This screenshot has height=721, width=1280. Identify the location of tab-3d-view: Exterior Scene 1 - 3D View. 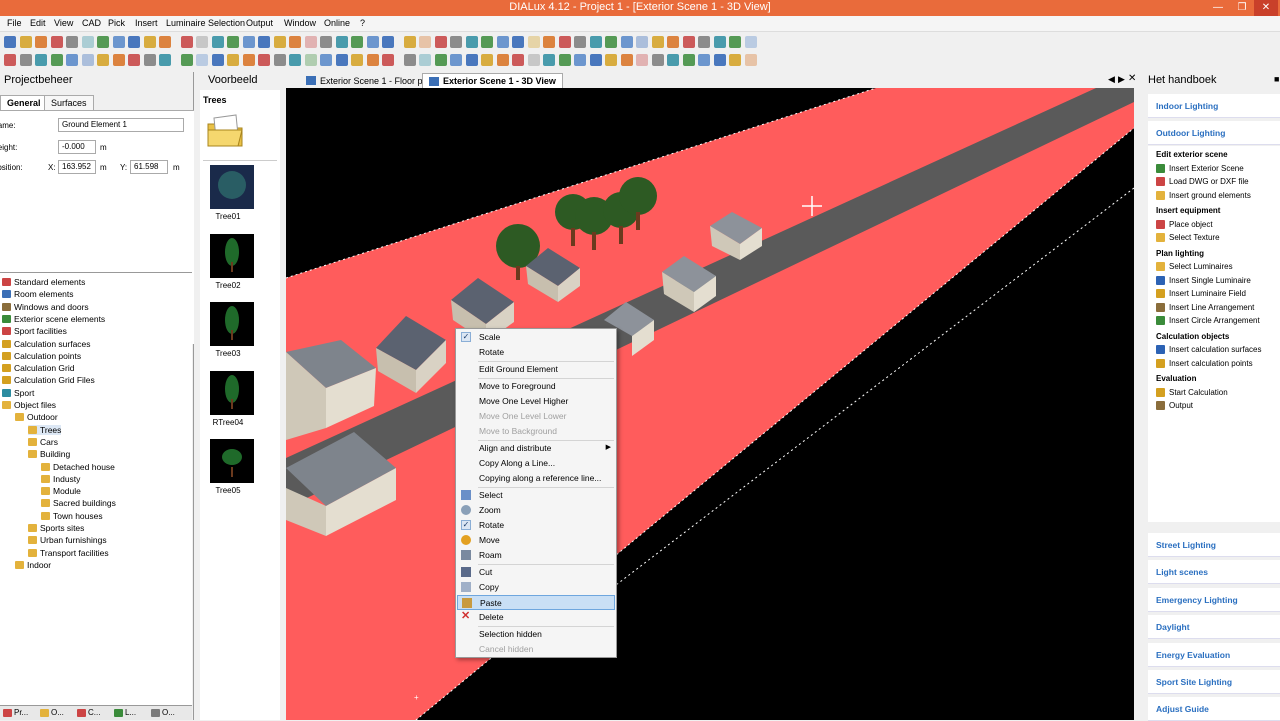
(492, 80).